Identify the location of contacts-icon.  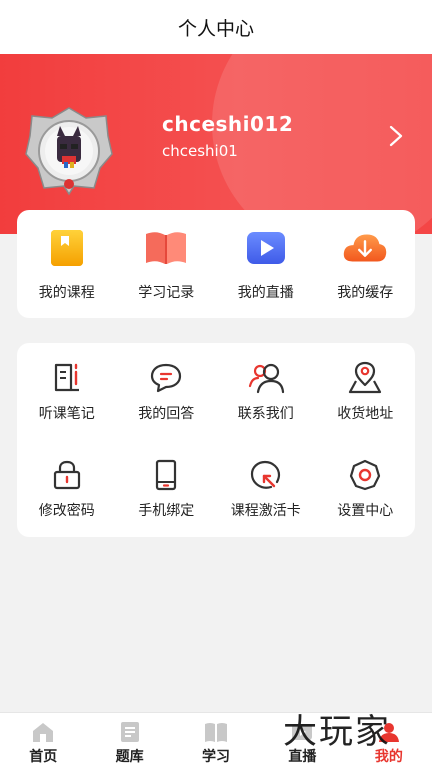
(266, 378).